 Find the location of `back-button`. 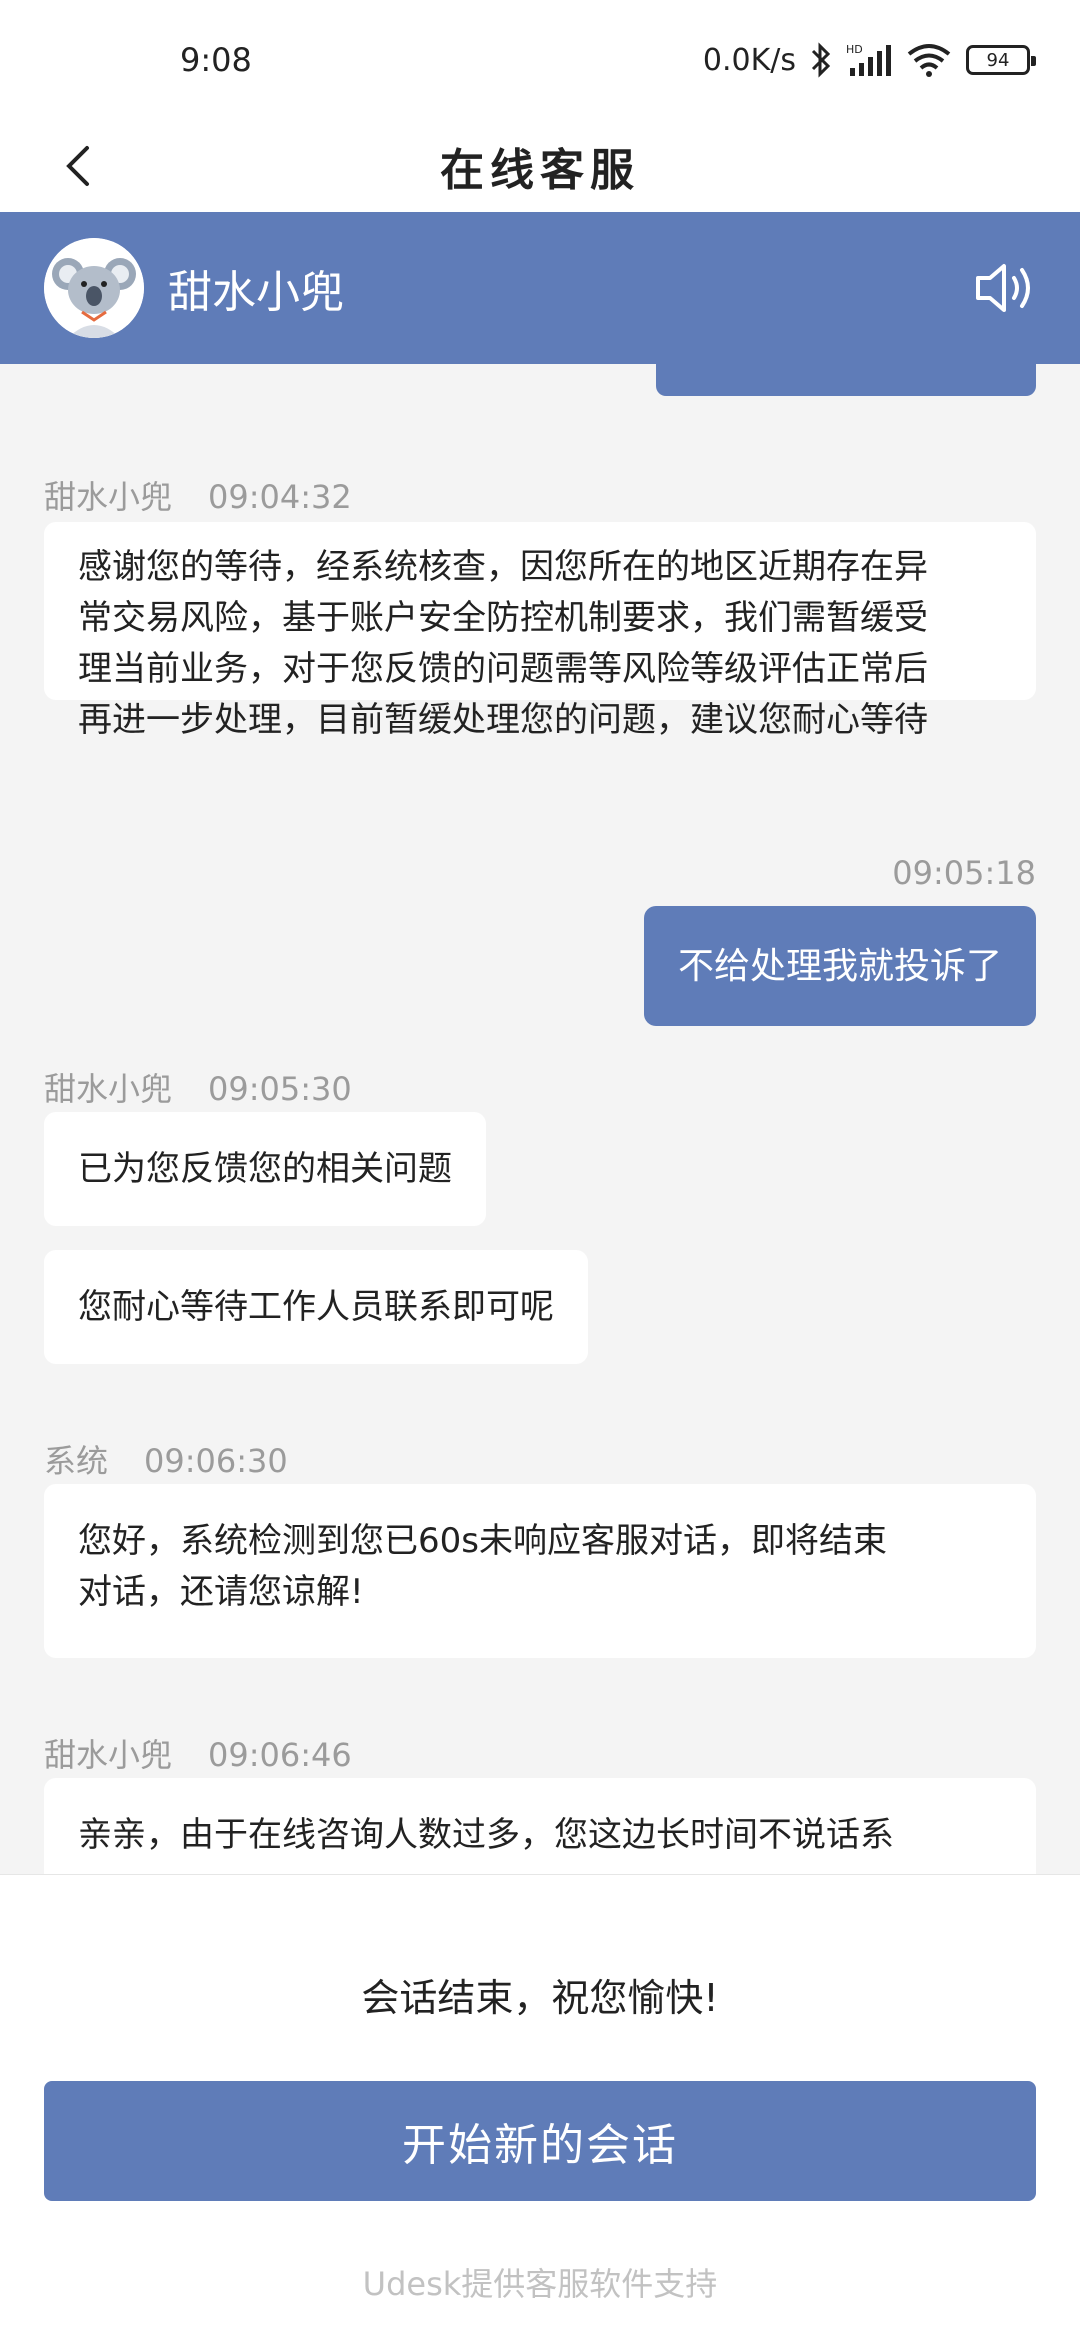

back-button is located at coordinates (78, 166).